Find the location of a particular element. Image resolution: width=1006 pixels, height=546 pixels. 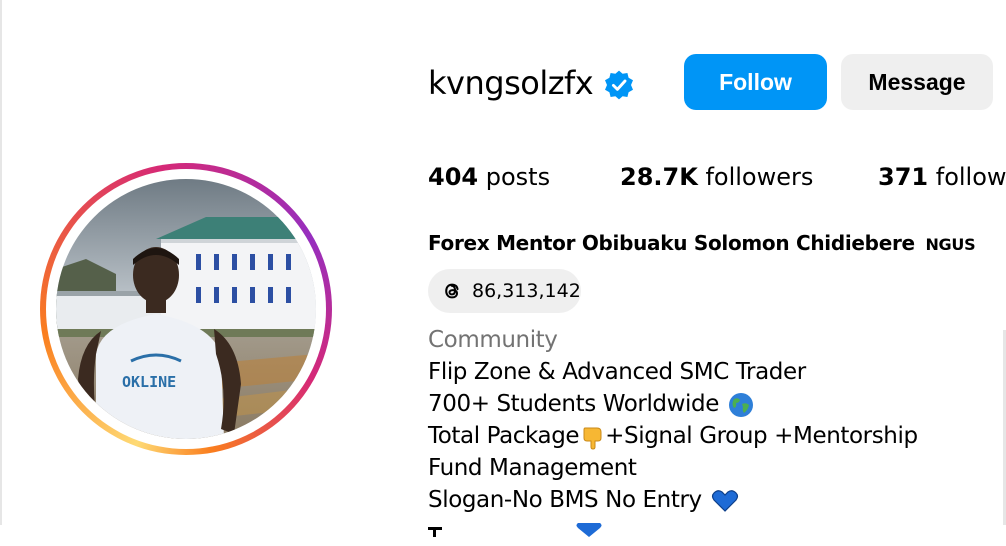

follow-button: Follow is located at coordinates (755, 82).